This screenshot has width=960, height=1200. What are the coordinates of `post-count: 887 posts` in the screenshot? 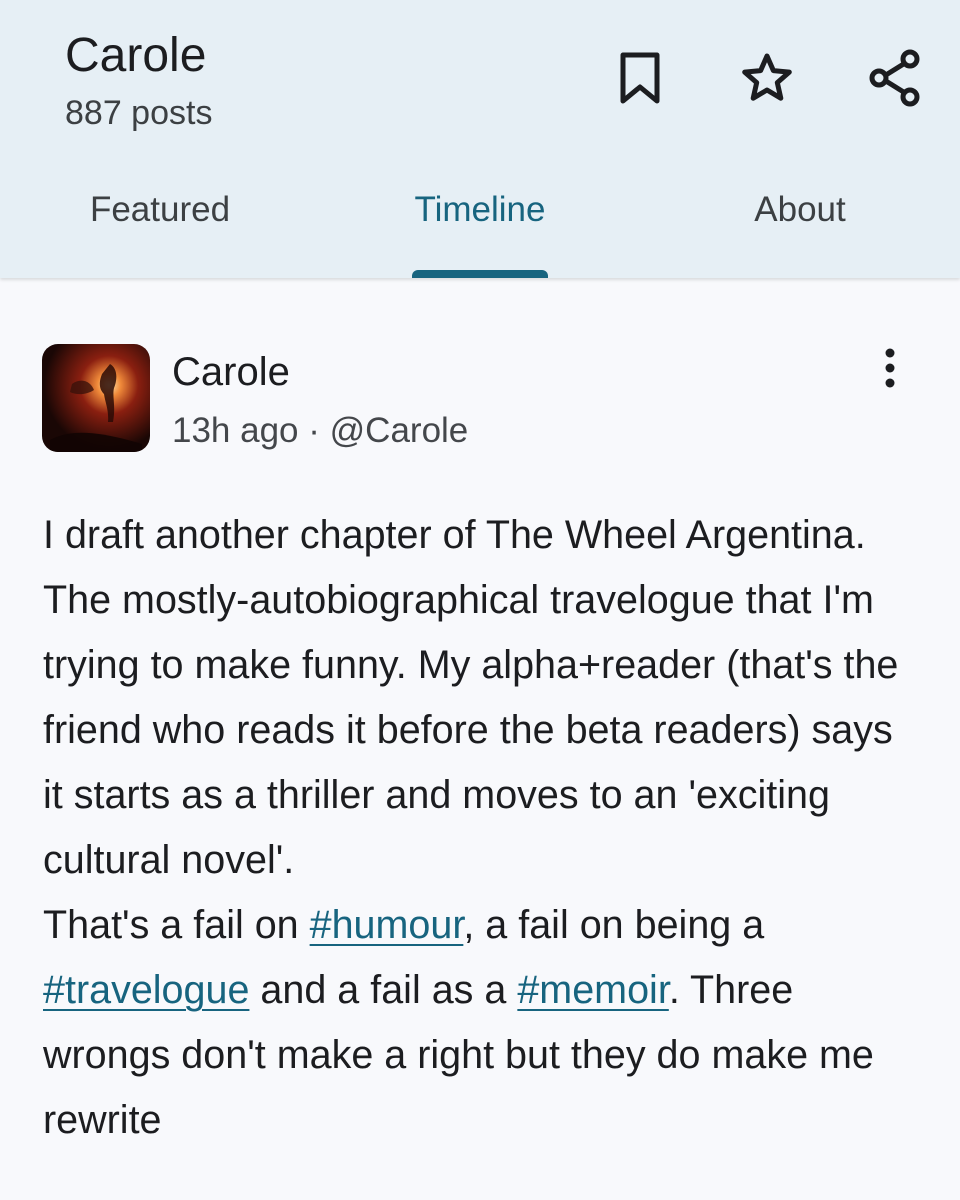 It's located at (139, 113).